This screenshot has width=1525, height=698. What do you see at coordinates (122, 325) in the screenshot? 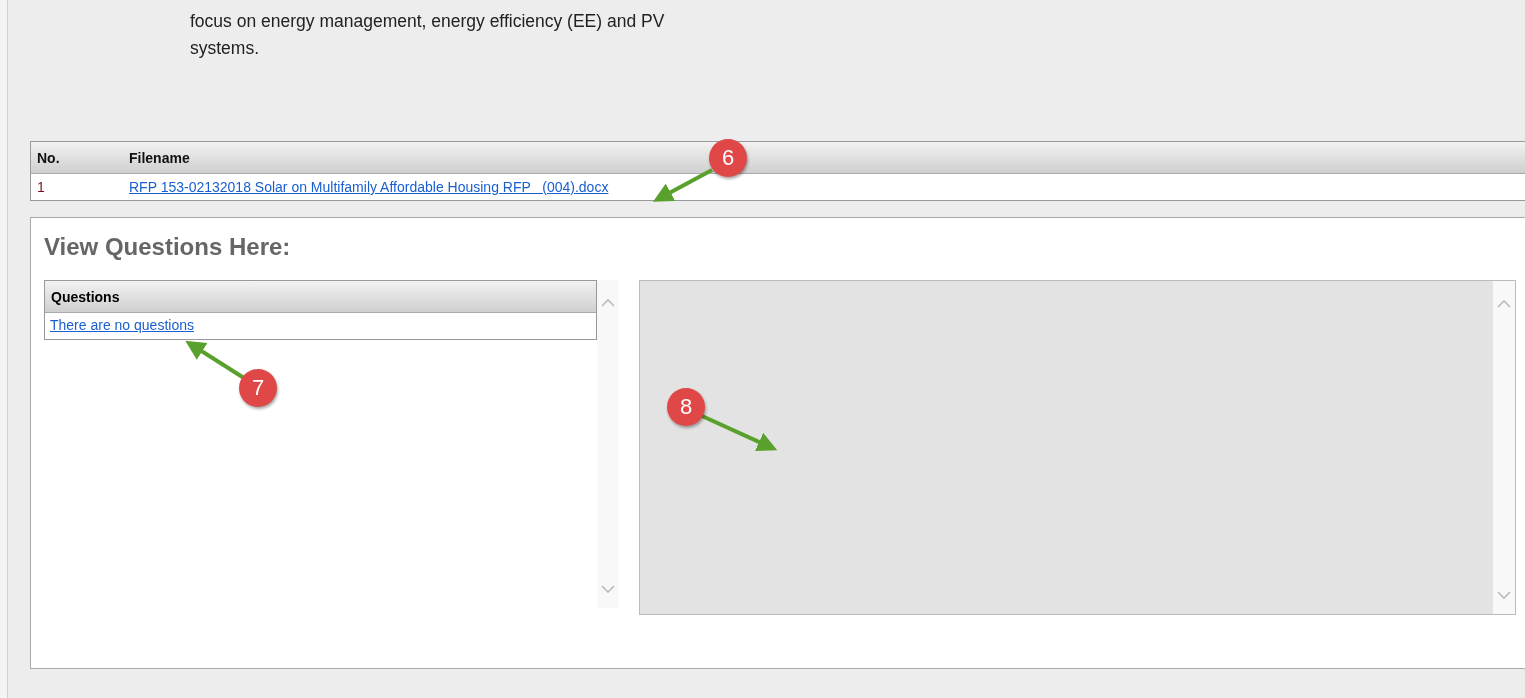
I see `no-questions-link: There are no questions` at bounding box center [122, 325].